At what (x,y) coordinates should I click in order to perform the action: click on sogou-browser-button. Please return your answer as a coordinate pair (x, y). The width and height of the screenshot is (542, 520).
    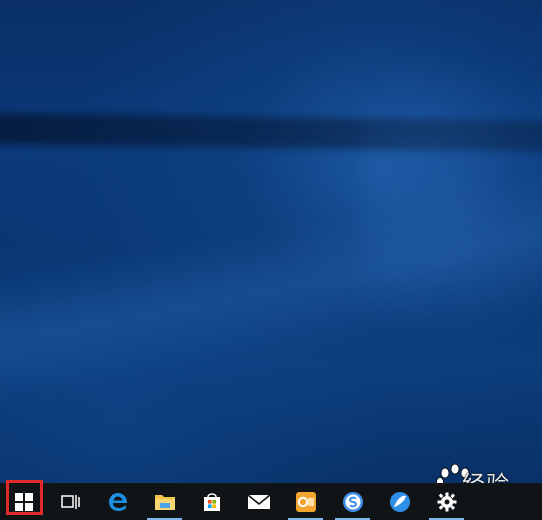
    Looking at the image, I should click on (352, 501).